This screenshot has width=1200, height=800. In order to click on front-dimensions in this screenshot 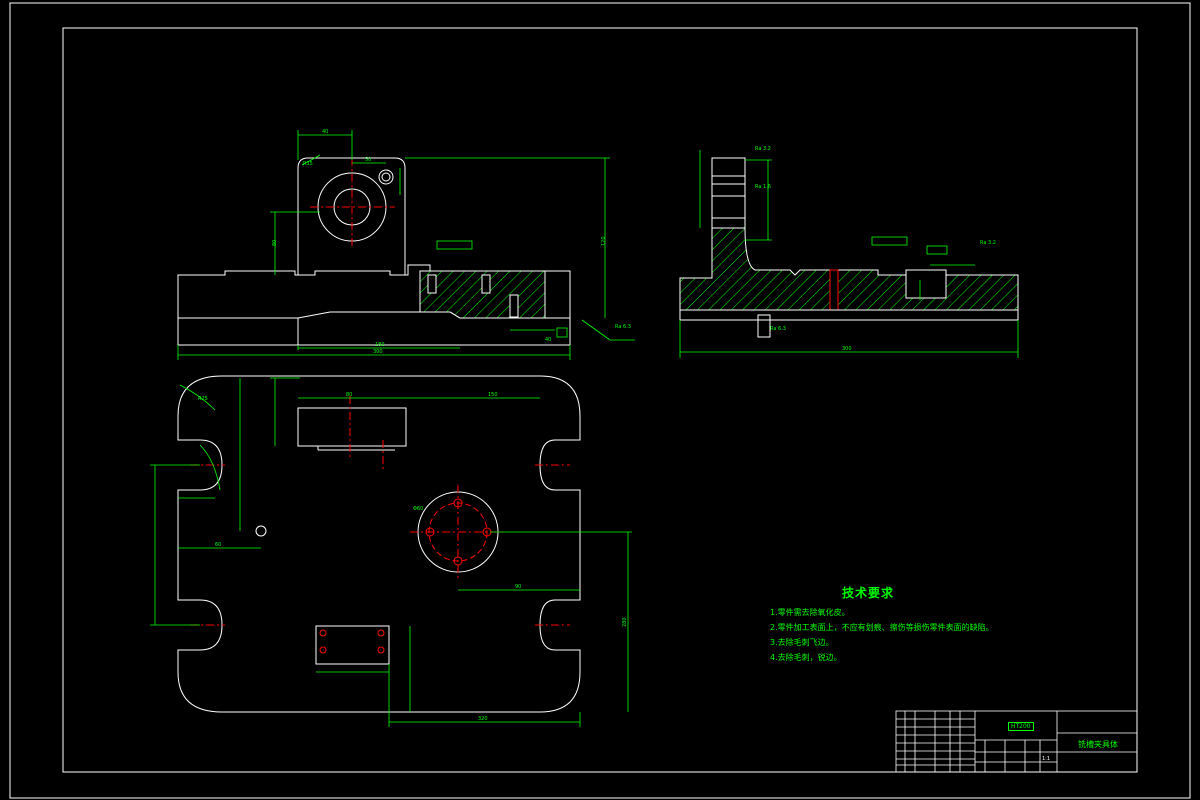, I will do `click(406, 245)`.